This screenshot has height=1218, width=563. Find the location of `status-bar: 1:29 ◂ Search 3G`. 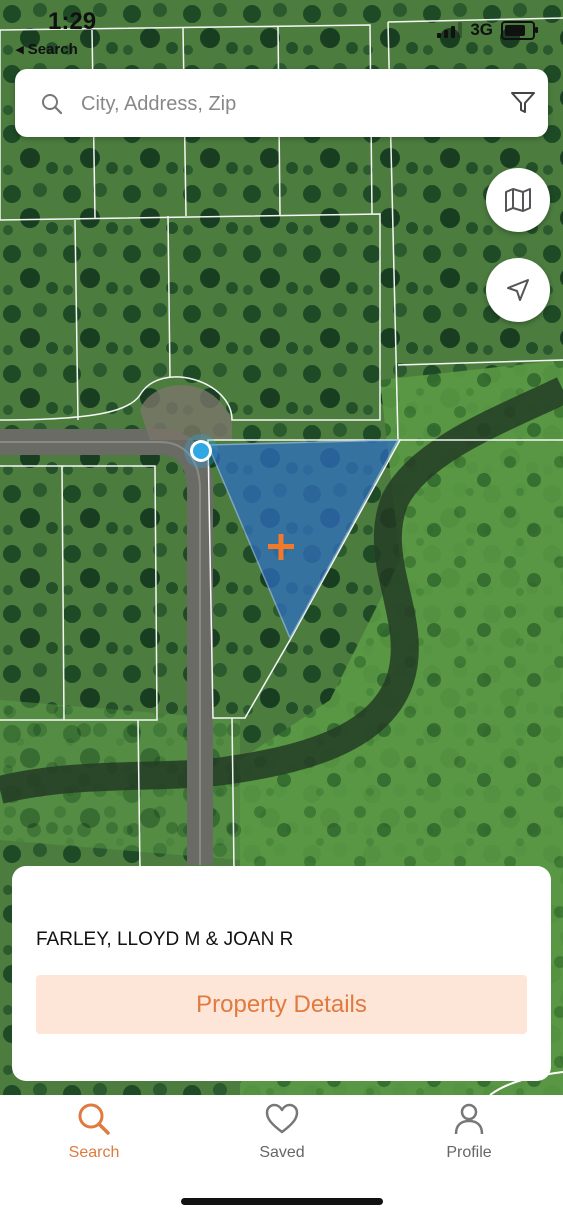

status-bar: 1:29 ◂ Search 3G is located at coordinates (281, 30).